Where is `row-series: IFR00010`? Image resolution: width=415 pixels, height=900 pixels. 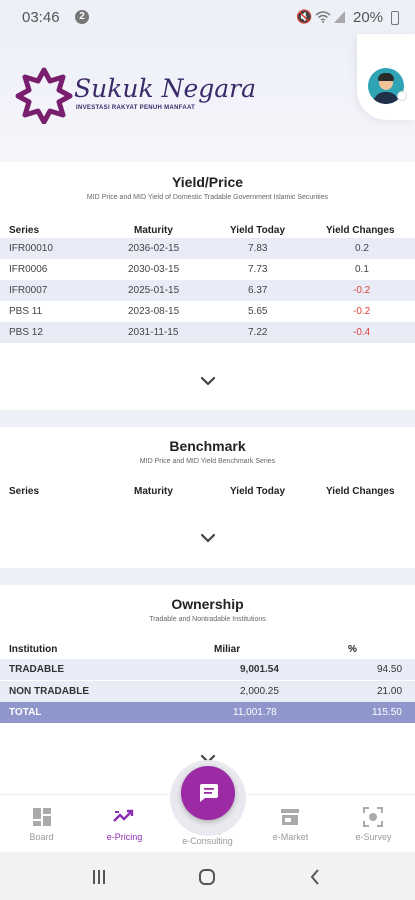
row-series: IFR00010 is located at coordinates (31, 248).